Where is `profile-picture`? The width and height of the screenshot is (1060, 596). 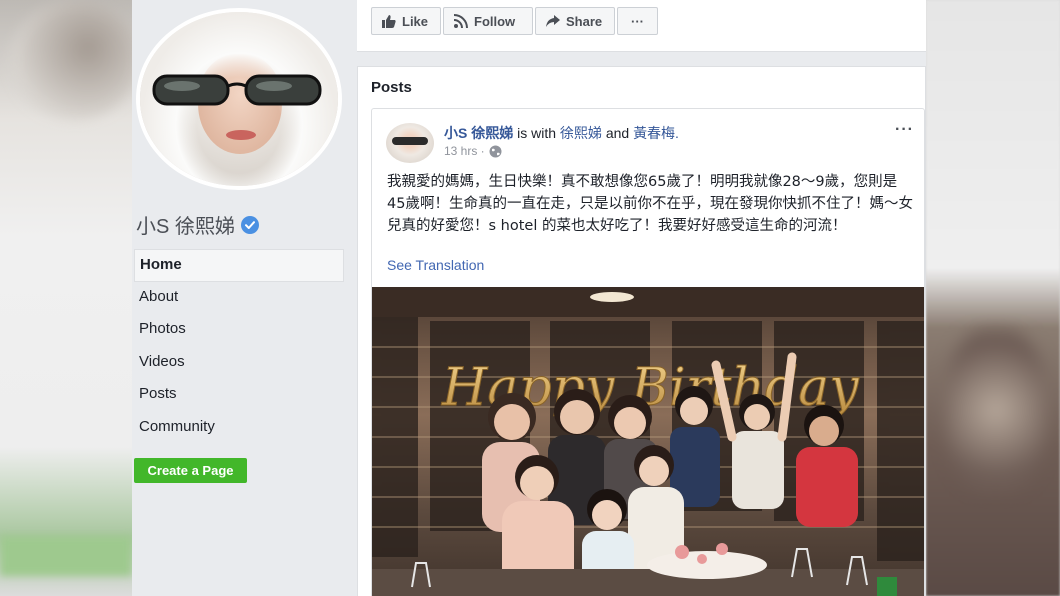 profile-picture is located at coordinates (239, 99).